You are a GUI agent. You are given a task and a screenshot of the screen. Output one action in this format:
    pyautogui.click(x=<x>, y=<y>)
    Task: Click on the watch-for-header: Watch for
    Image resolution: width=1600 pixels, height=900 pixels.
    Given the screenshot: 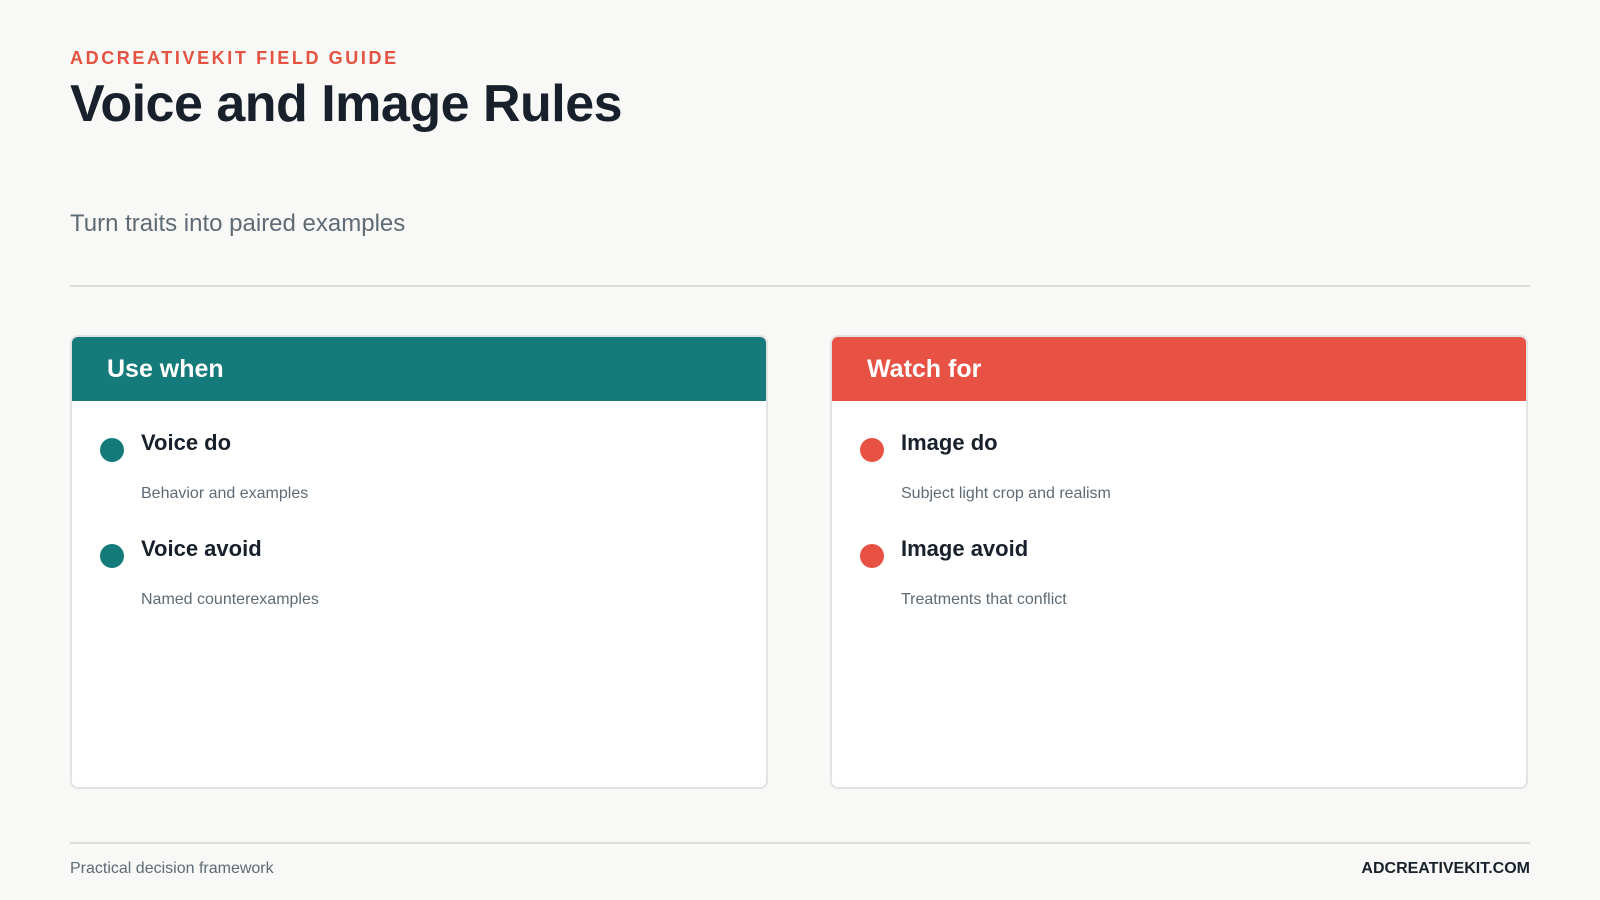 What is the action you would take?
    pyautogui.click(x=1179, y=369)
    